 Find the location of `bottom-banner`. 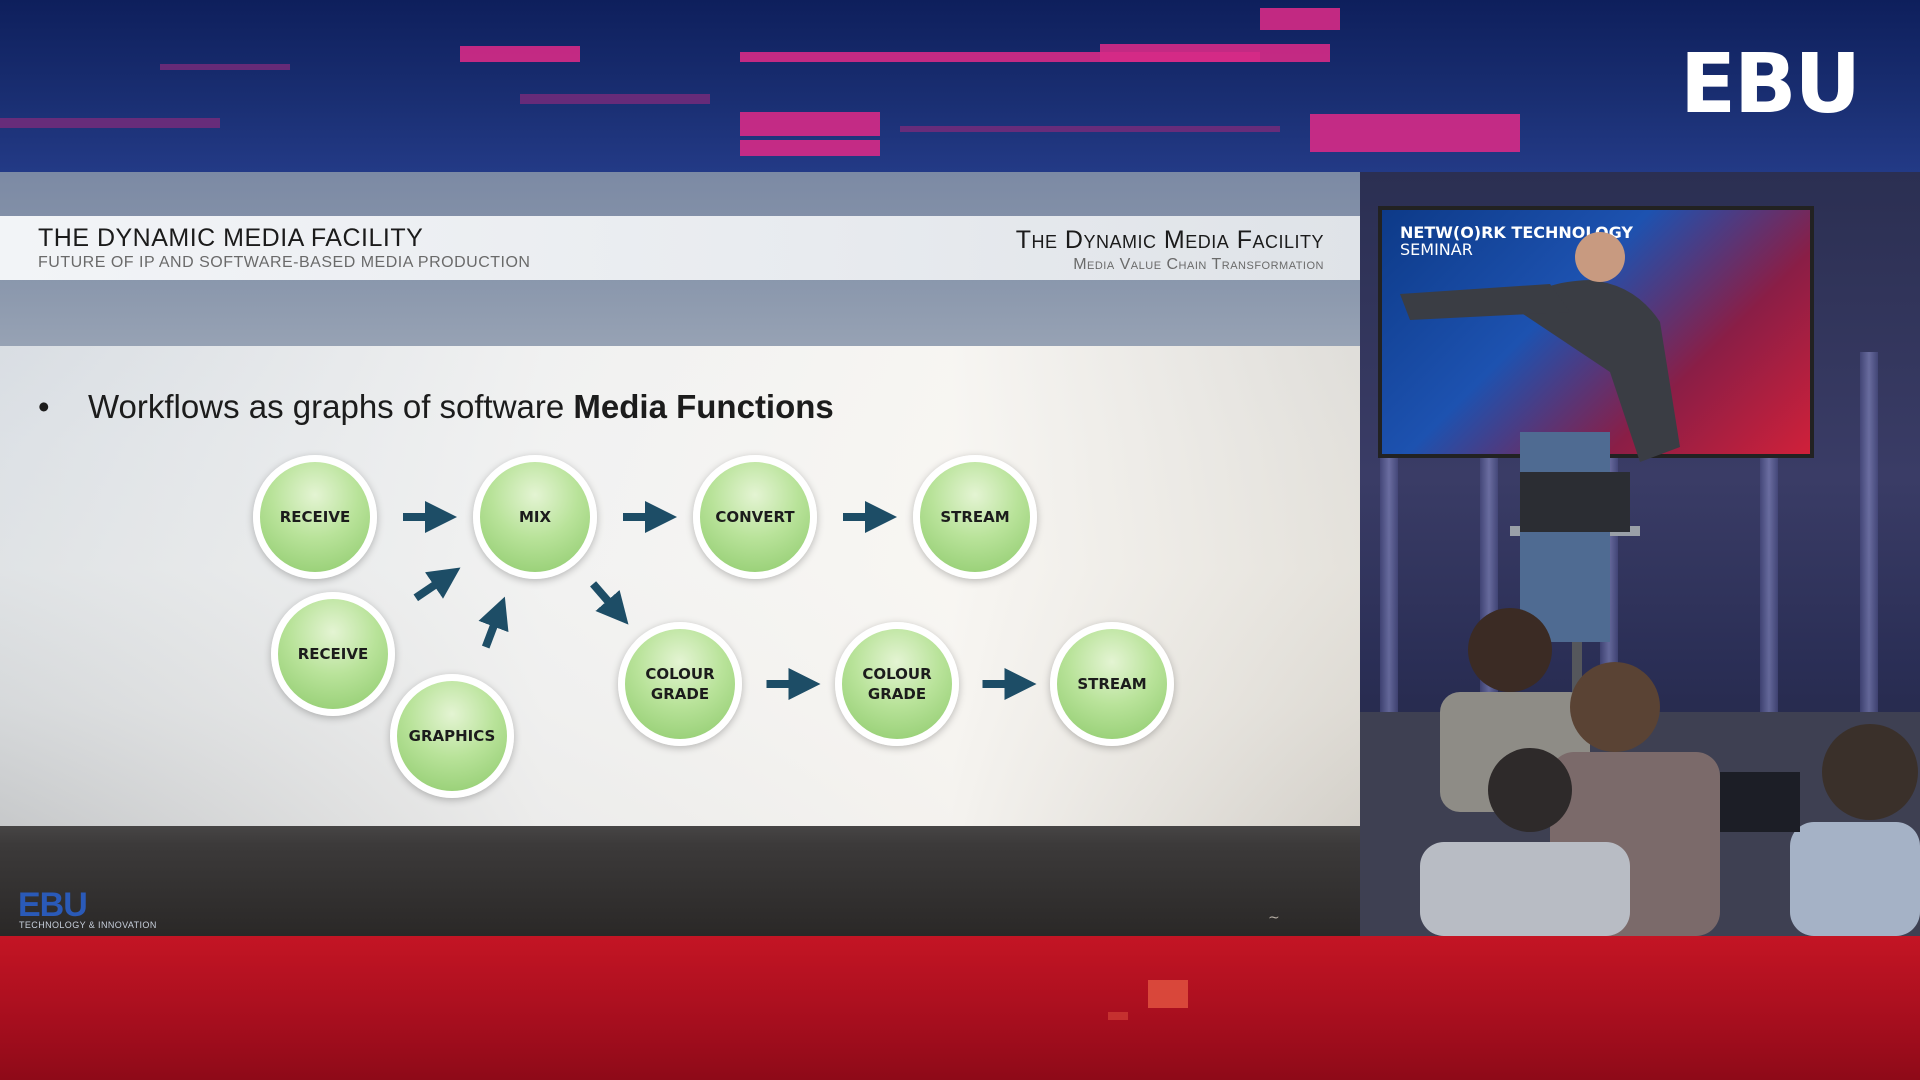

bottom-banner is located at coordinates (960, 1008).